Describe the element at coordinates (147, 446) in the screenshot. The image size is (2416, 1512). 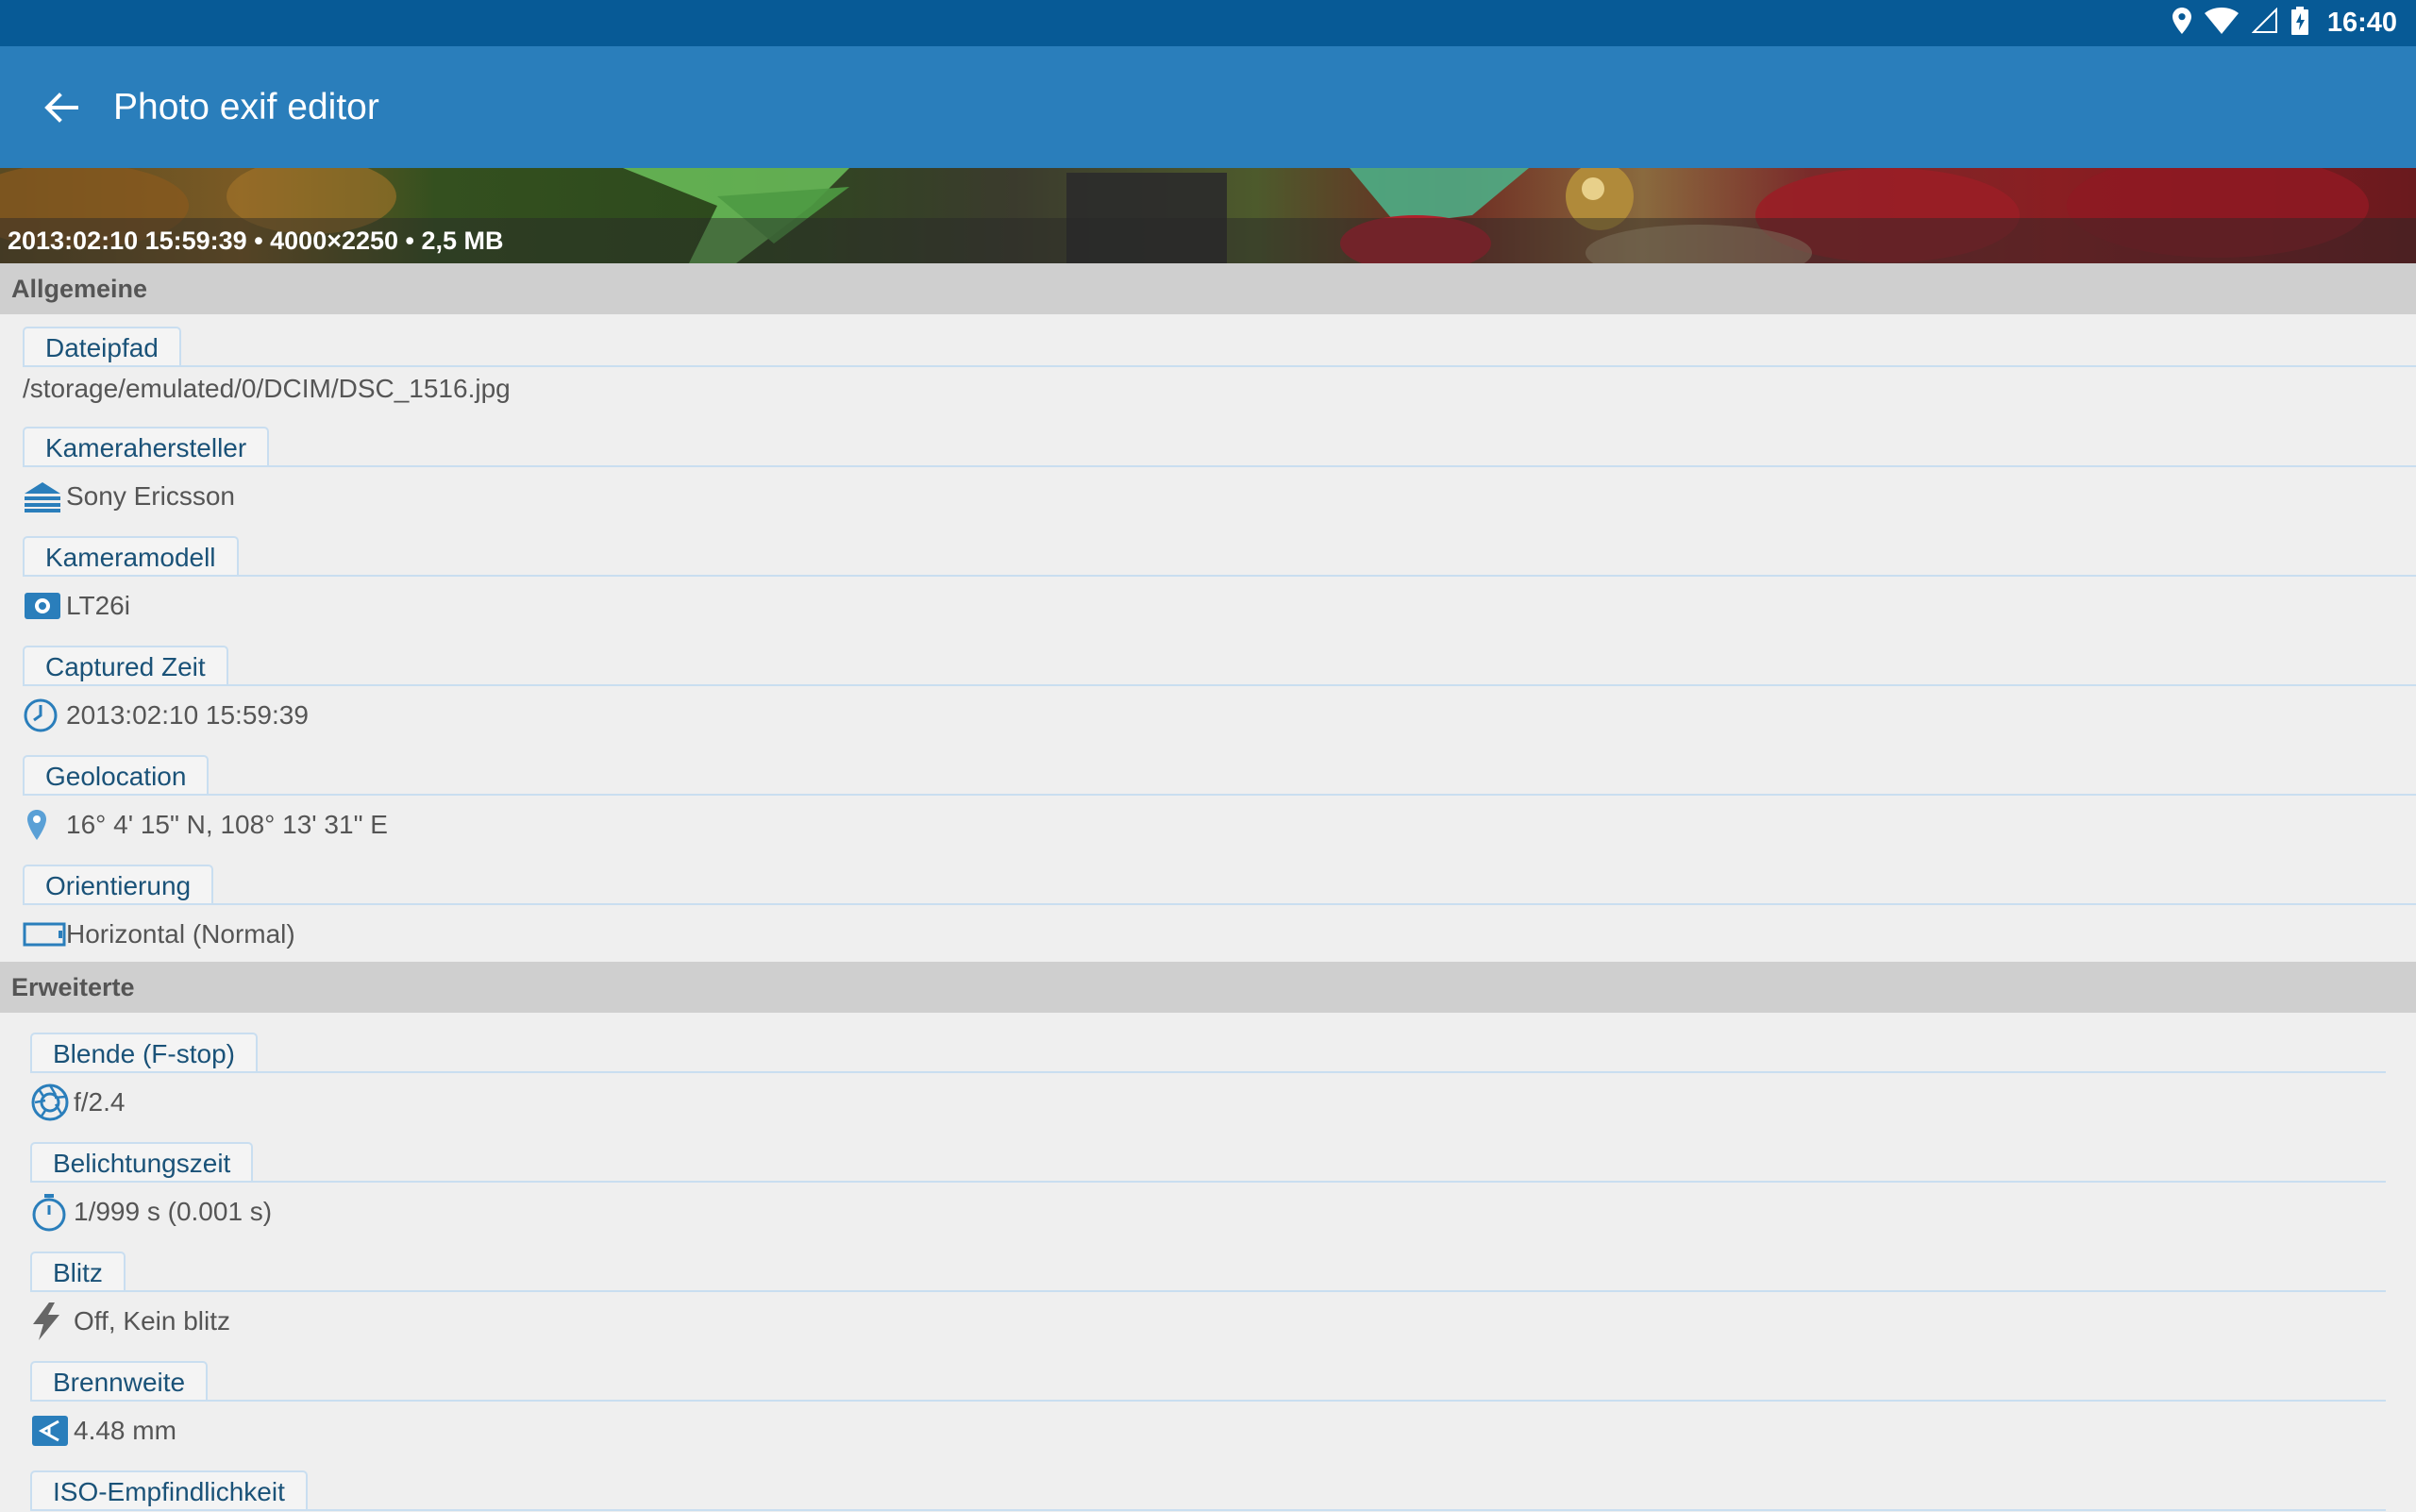
I see `field-label: Kamerahersteller` at that location.